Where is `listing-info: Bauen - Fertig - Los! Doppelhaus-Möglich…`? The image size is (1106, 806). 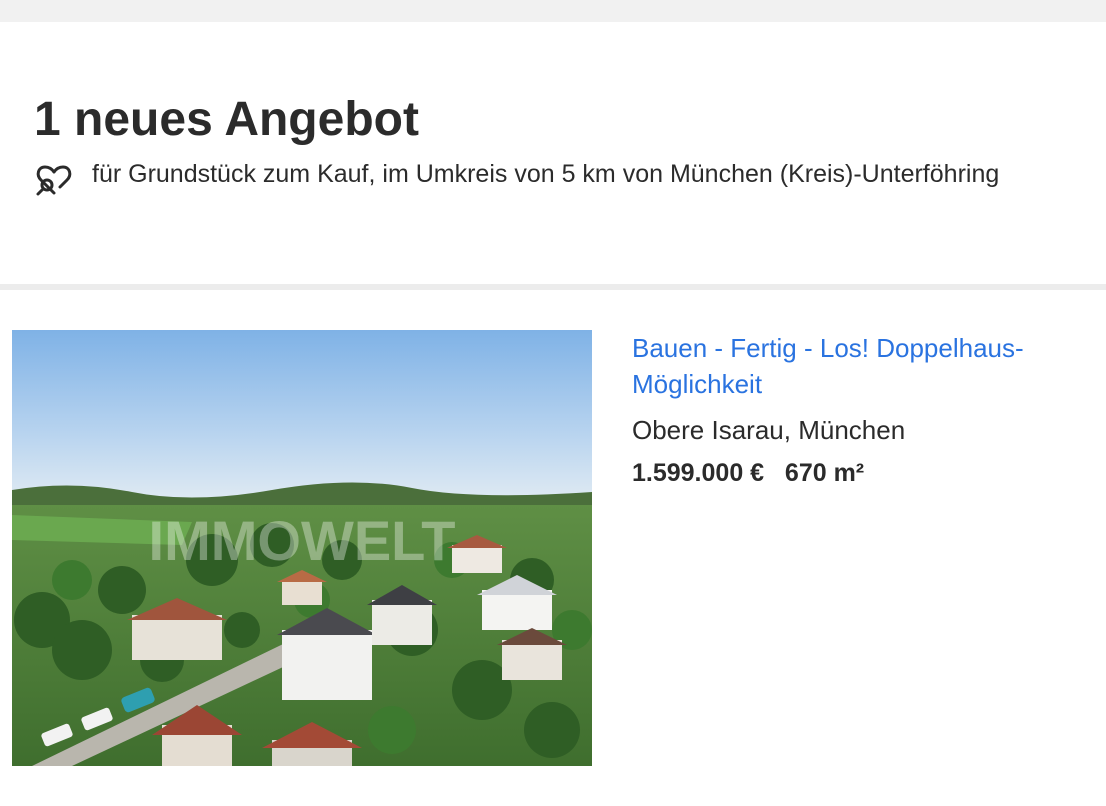
listing-info: Bauen - Fertig - Los! Doppelhaus-Möglich… is located at coordinates (857, 410).